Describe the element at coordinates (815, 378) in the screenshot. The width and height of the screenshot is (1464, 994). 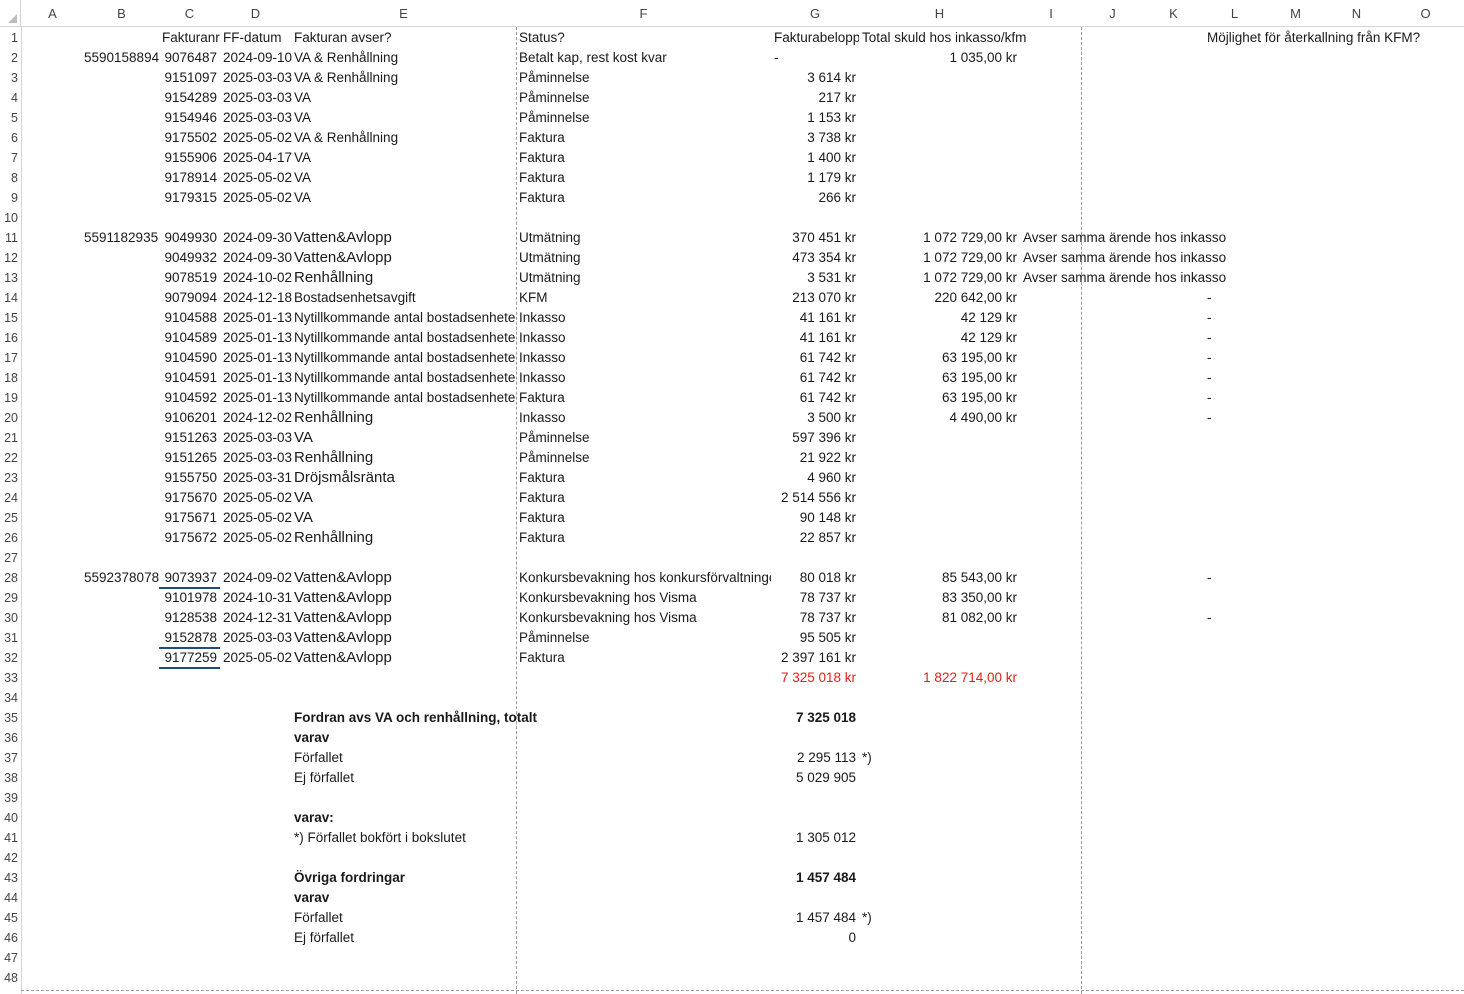
I see `invoice-amount: 61 742 kr` at that location.